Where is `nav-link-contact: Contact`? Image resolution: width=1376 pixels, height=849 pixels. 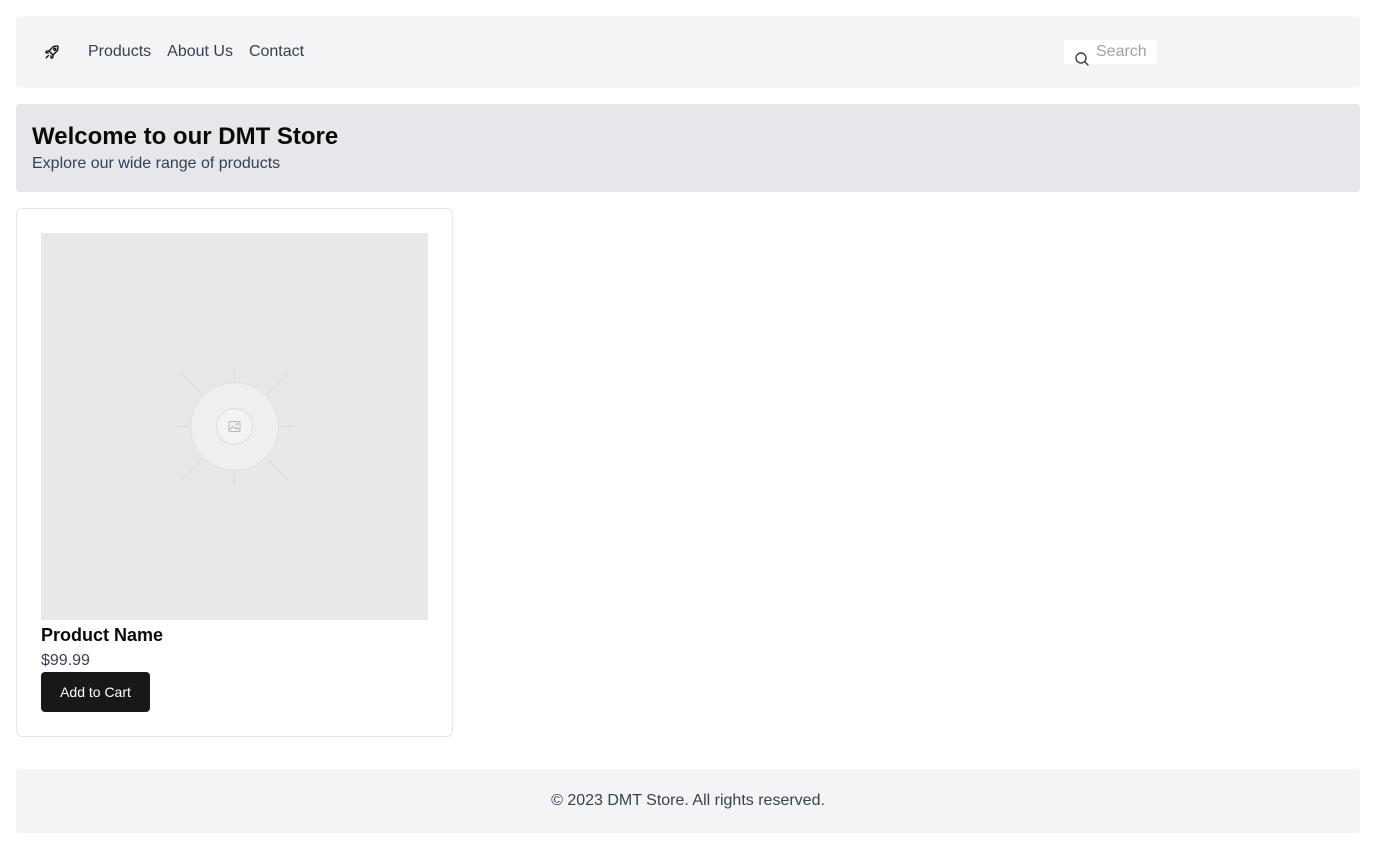 nav-link-contact: Contact is located at coordinates (276, 52).